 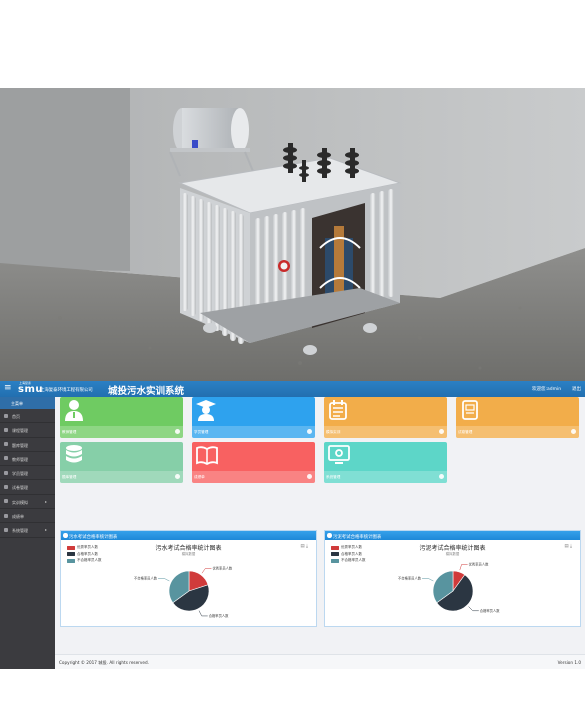 I want to click on tile-label: 学员管理, so click(x=201, y=431).